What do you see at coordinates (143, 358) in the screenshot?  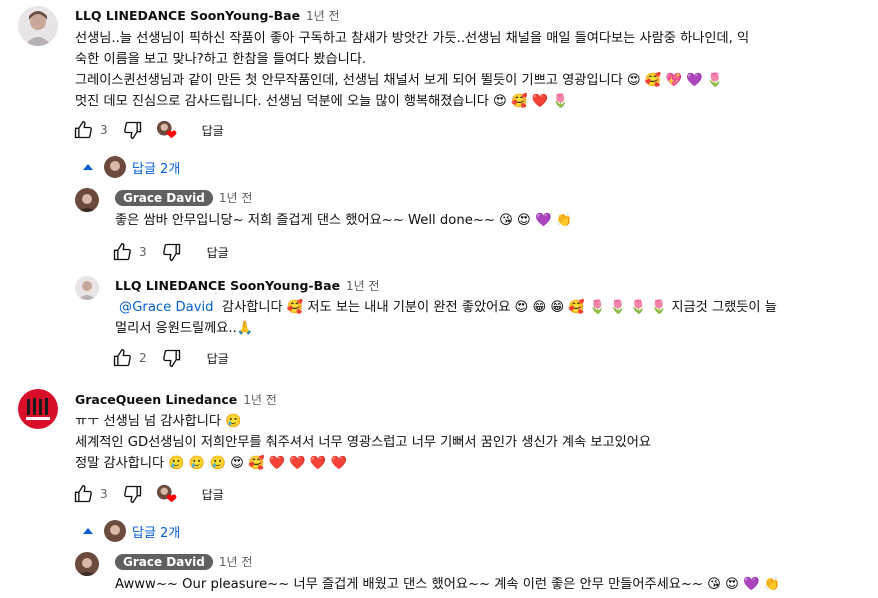 I see `like-count: 2` at bounding box center [143, 358].